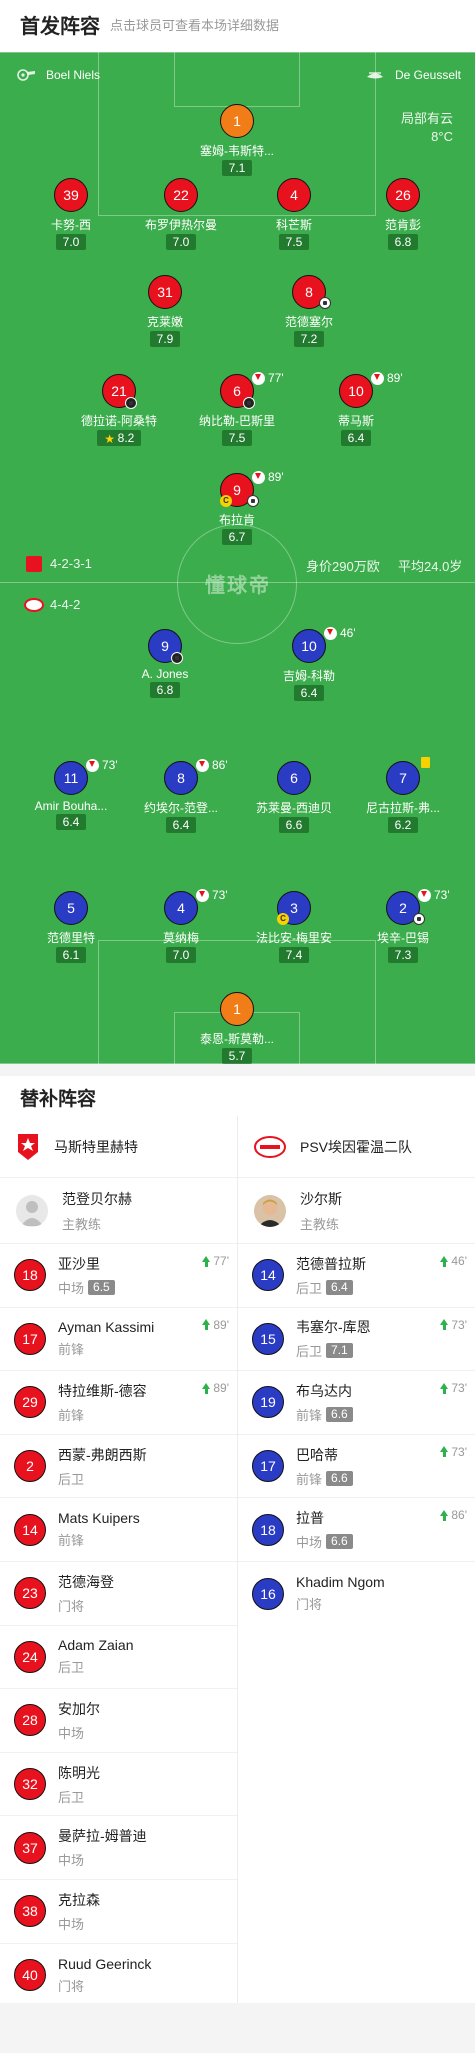 Image resolution: width=475 pixels, height=2053 pixels. Describe the element at coordinates (165, 339) in the screenshot. I see `player-rating: 7.9` at that location.